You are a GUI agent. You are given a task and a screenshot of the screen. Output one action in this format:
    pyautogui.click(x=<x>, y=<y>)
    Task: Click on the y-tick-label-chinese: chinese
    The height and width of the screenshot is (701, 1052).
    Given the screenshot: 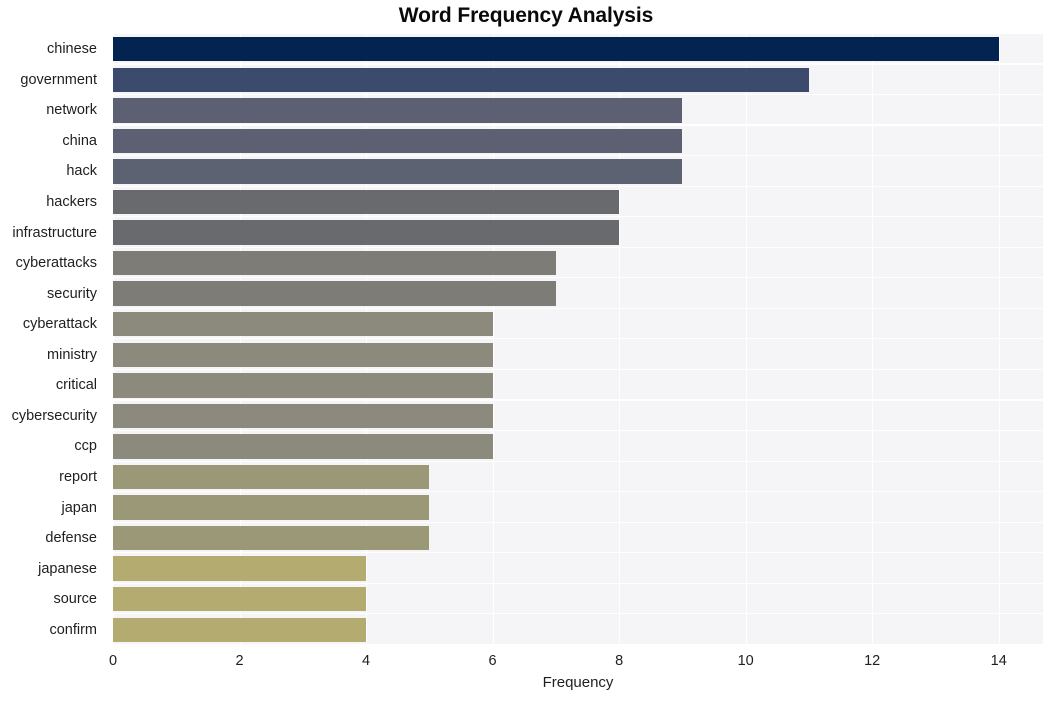 What is the action you would take?
    pyautogui.click(x=72, y=49)
    